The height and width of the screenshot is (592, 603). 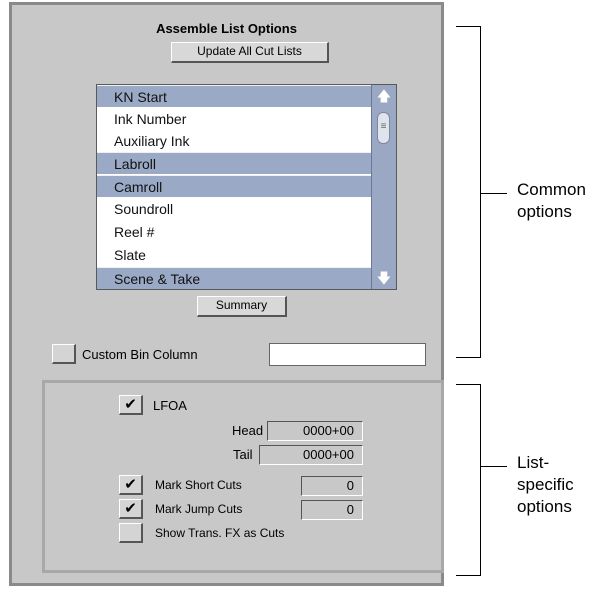 What do you see at coordinates (545, 484) in the screenshot?
I see `list-specific-options-annotation: List- specific options` at bounding box center [545, 484].